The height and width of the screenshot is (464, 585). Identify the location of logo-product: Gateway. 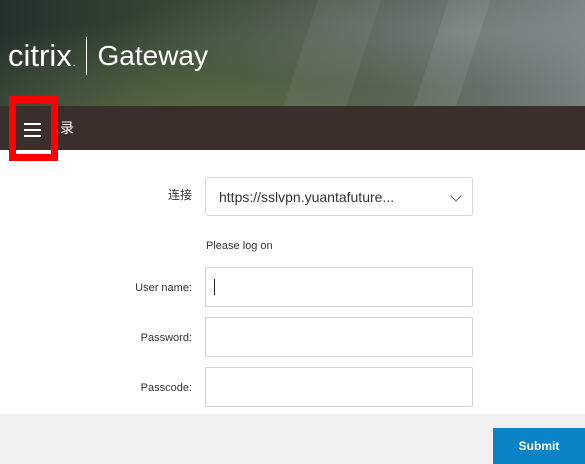
(153, 55).